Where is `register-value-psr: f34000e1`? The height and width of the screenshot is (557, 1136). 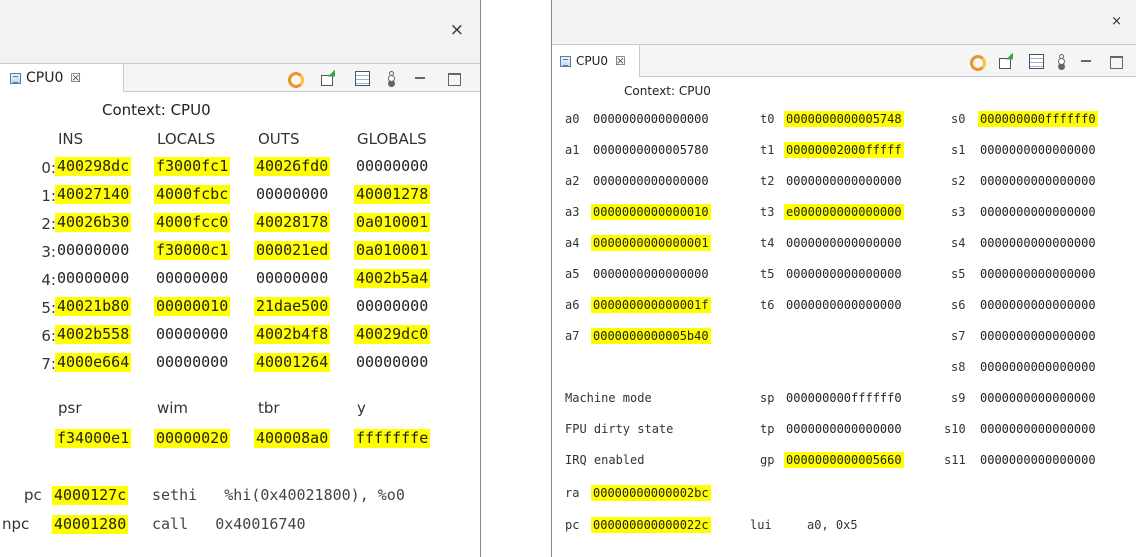 register-value-psr: f34000e1 is located at coordinates (93, 438).